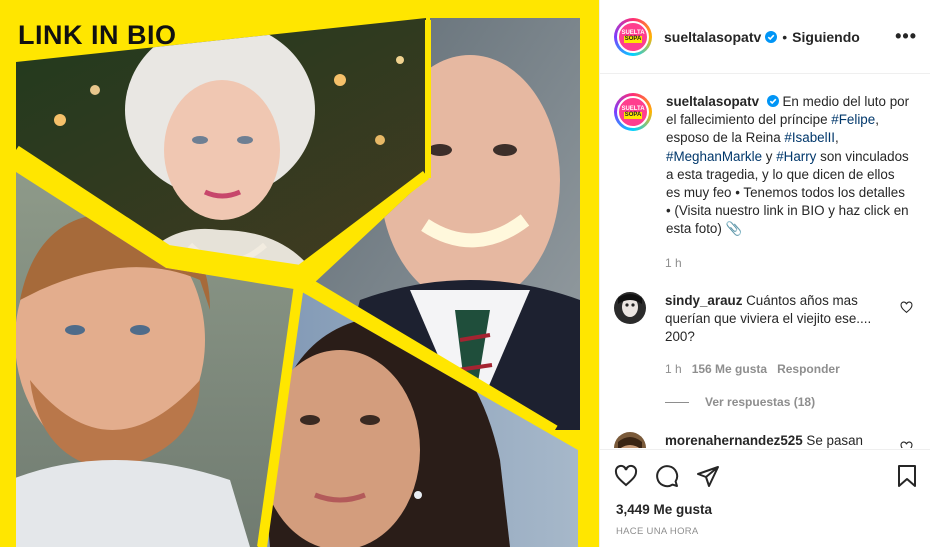 Image resolution: width=930 pixels, height=547 pixels. I want to click on hashtag-isabel: #IsabelII, so click(809, 137).